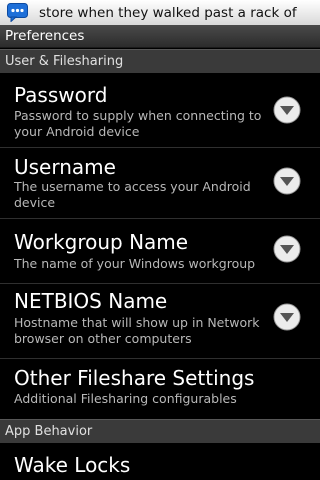 This screenshot has width=320, height=480. I want to click on pref-title: Password, so click(61, 95).